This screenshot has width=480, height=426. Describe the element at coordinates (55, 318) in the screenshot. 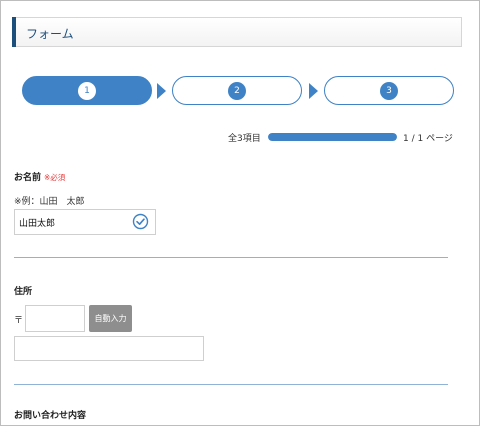

I see `postal-code-input` at that location.